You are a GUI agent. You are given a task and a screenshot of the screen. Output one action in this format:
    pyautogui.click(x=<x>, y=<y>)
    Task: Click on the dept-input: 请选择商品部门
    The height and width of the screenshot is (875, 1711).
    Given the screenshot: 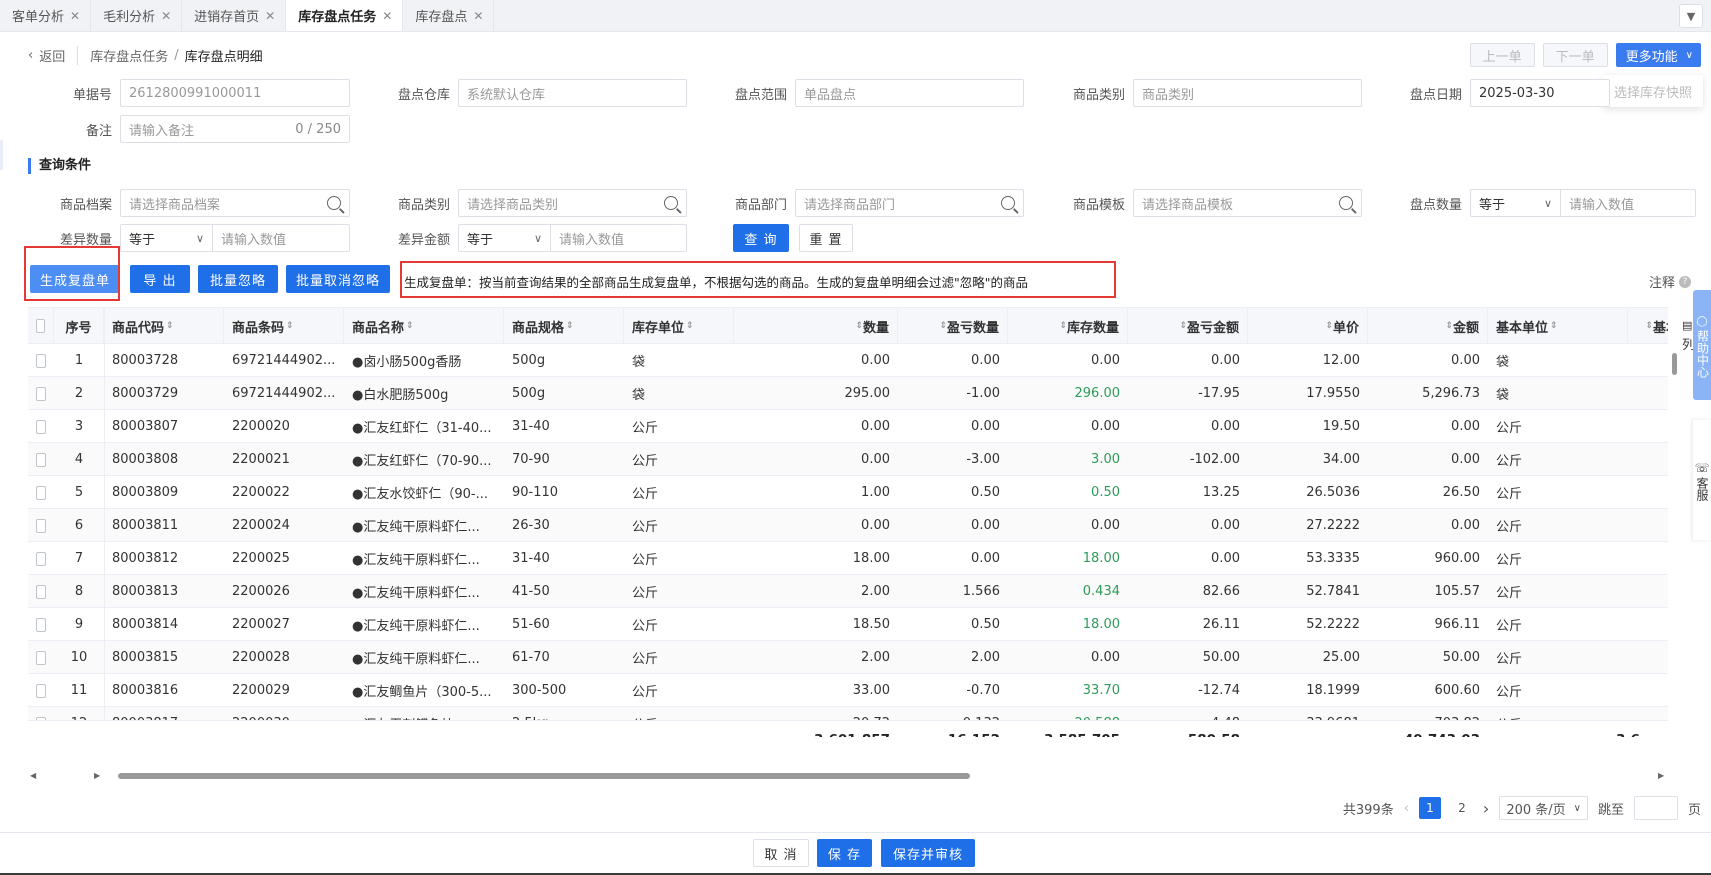 What is the action you would take?
    pyautogui.click(x=909, y=203)
    